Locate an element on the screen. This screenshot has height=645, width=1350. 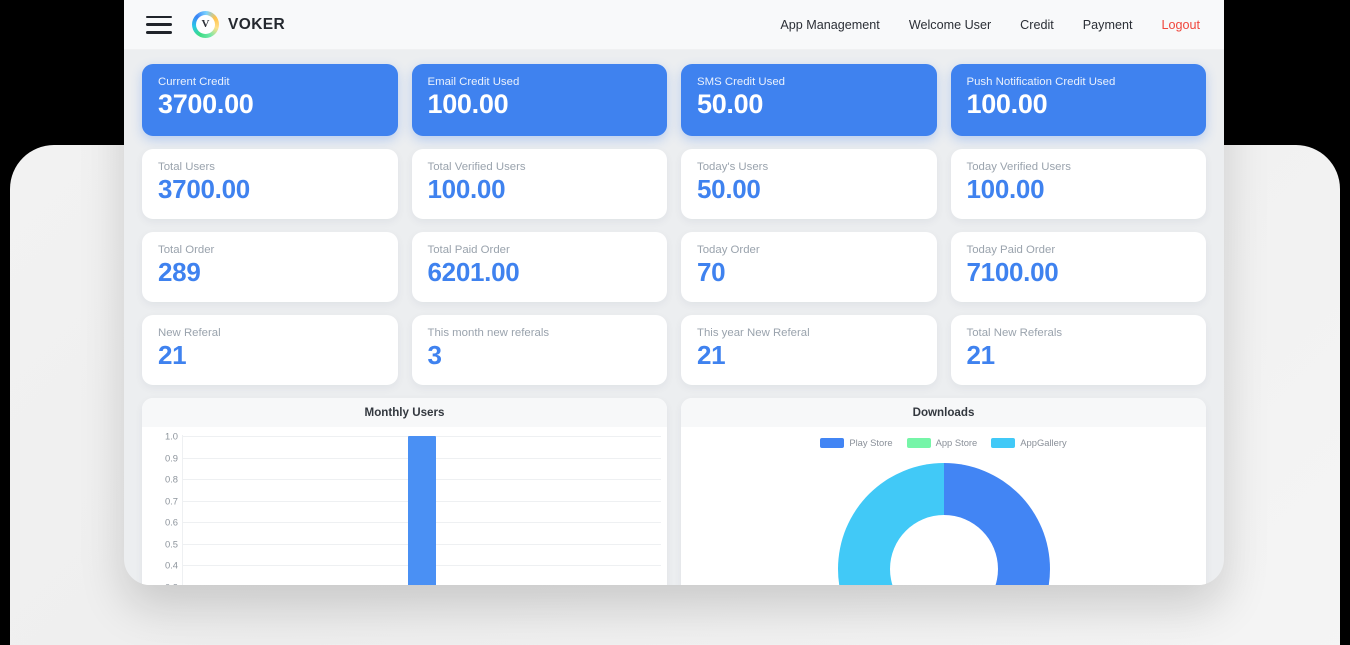
stat-card-email-credit-used: Email Credit Used 100.00 is located at coordinates (539, 100).